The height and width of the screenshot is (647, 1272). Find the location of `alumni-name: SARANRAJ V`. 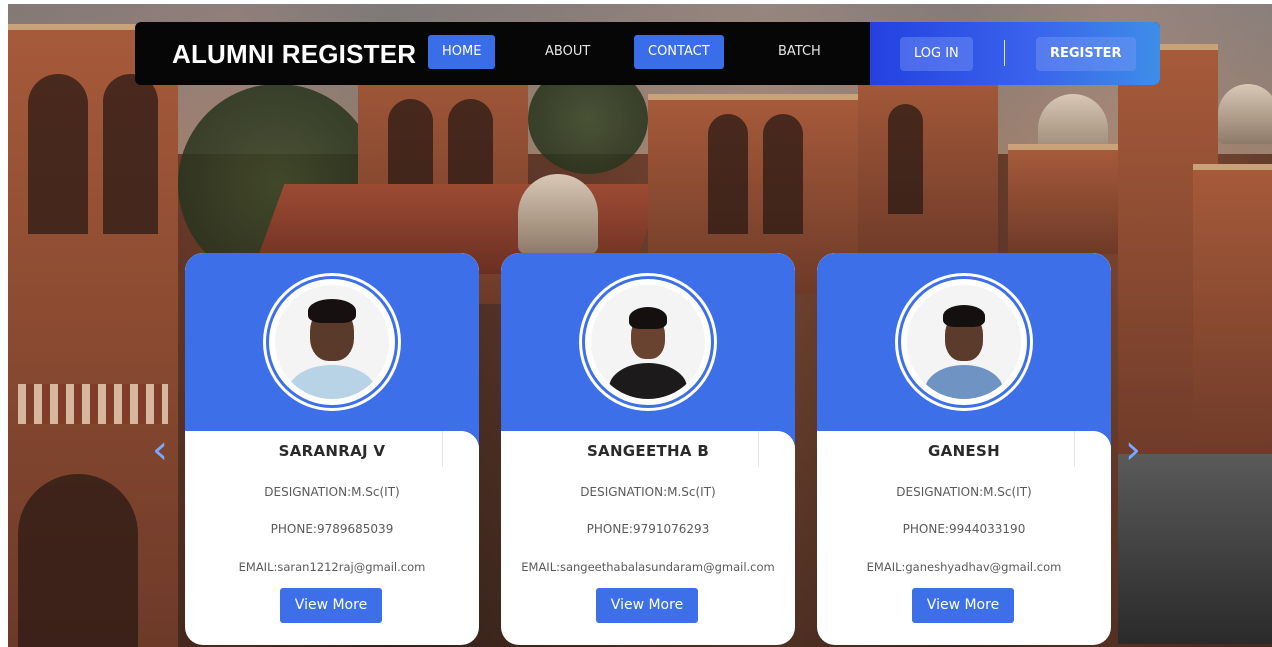

alumni-name: SARANRAJ V is located at coordinates (332, 451).